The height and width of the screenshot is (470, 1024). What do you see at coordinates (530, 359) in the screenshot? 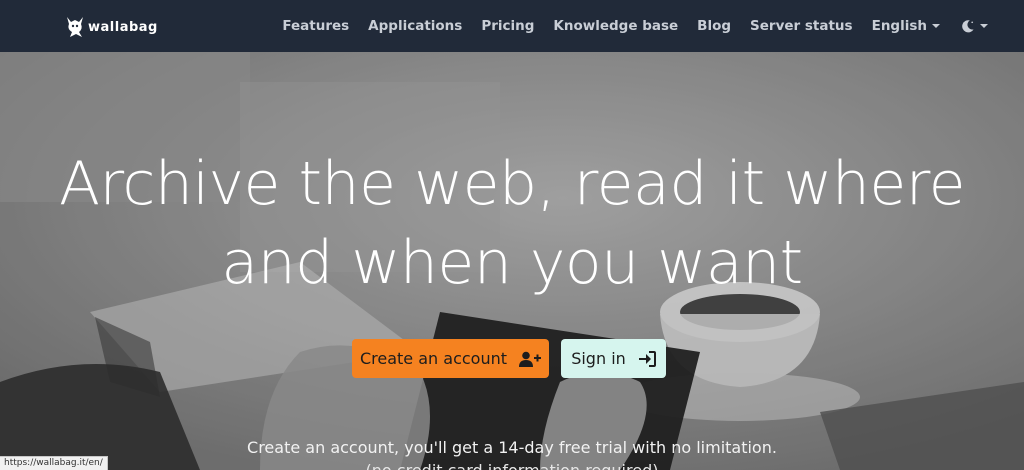
I see `user-plus-icon` at bounding box center [530, 359].